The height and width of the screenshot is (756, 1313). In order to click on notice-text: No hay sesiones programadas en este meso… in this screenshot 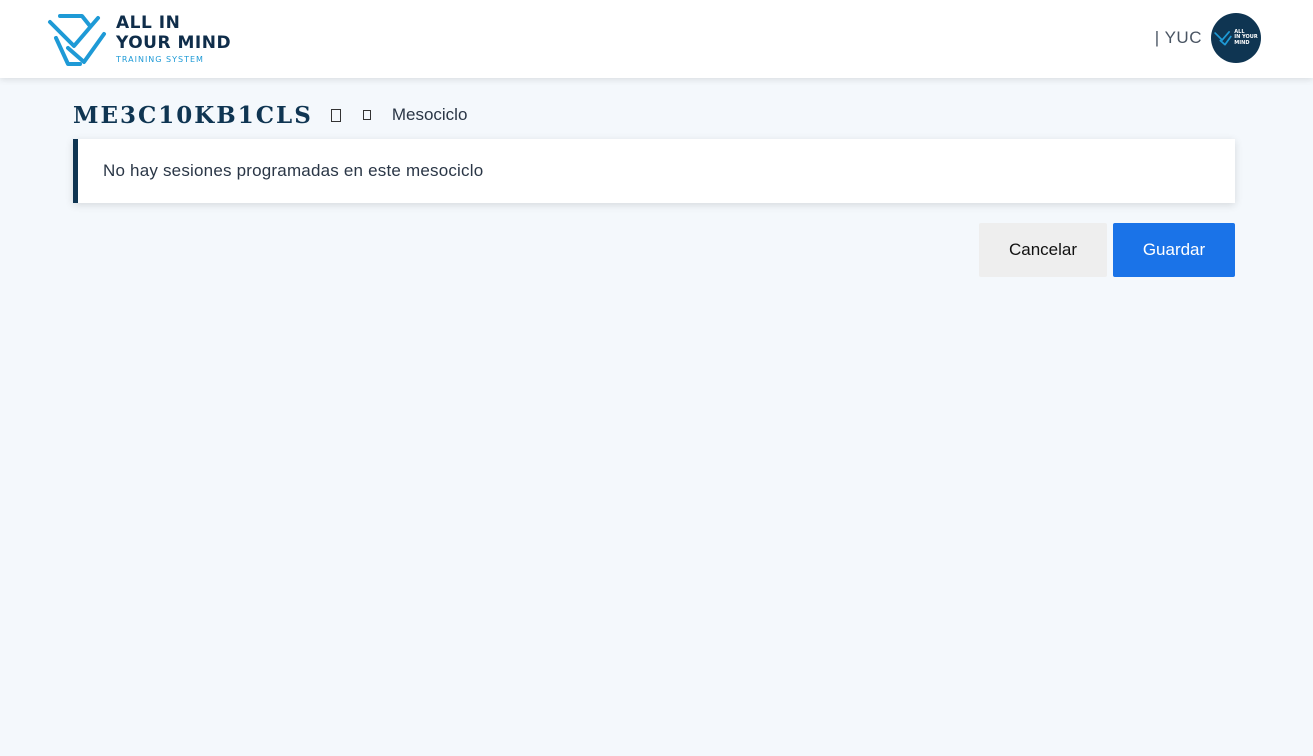, I will do `click(293, 170)`.